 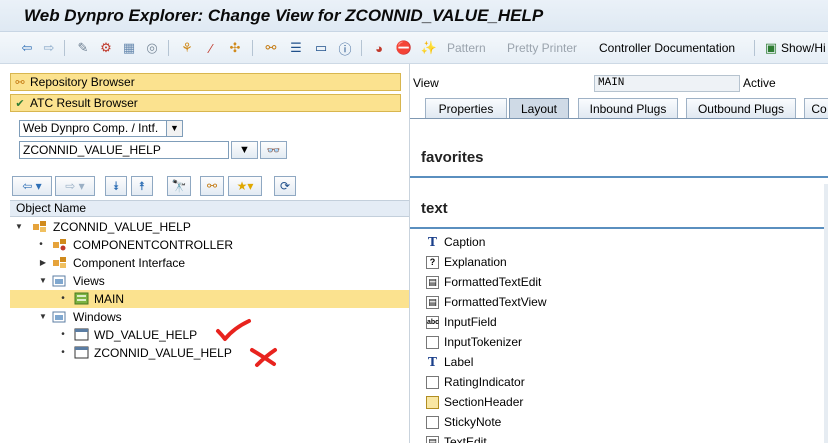 I want to click on object-name-input: ZCONNID_VALUE_HELP, so click(x=124, y=150).